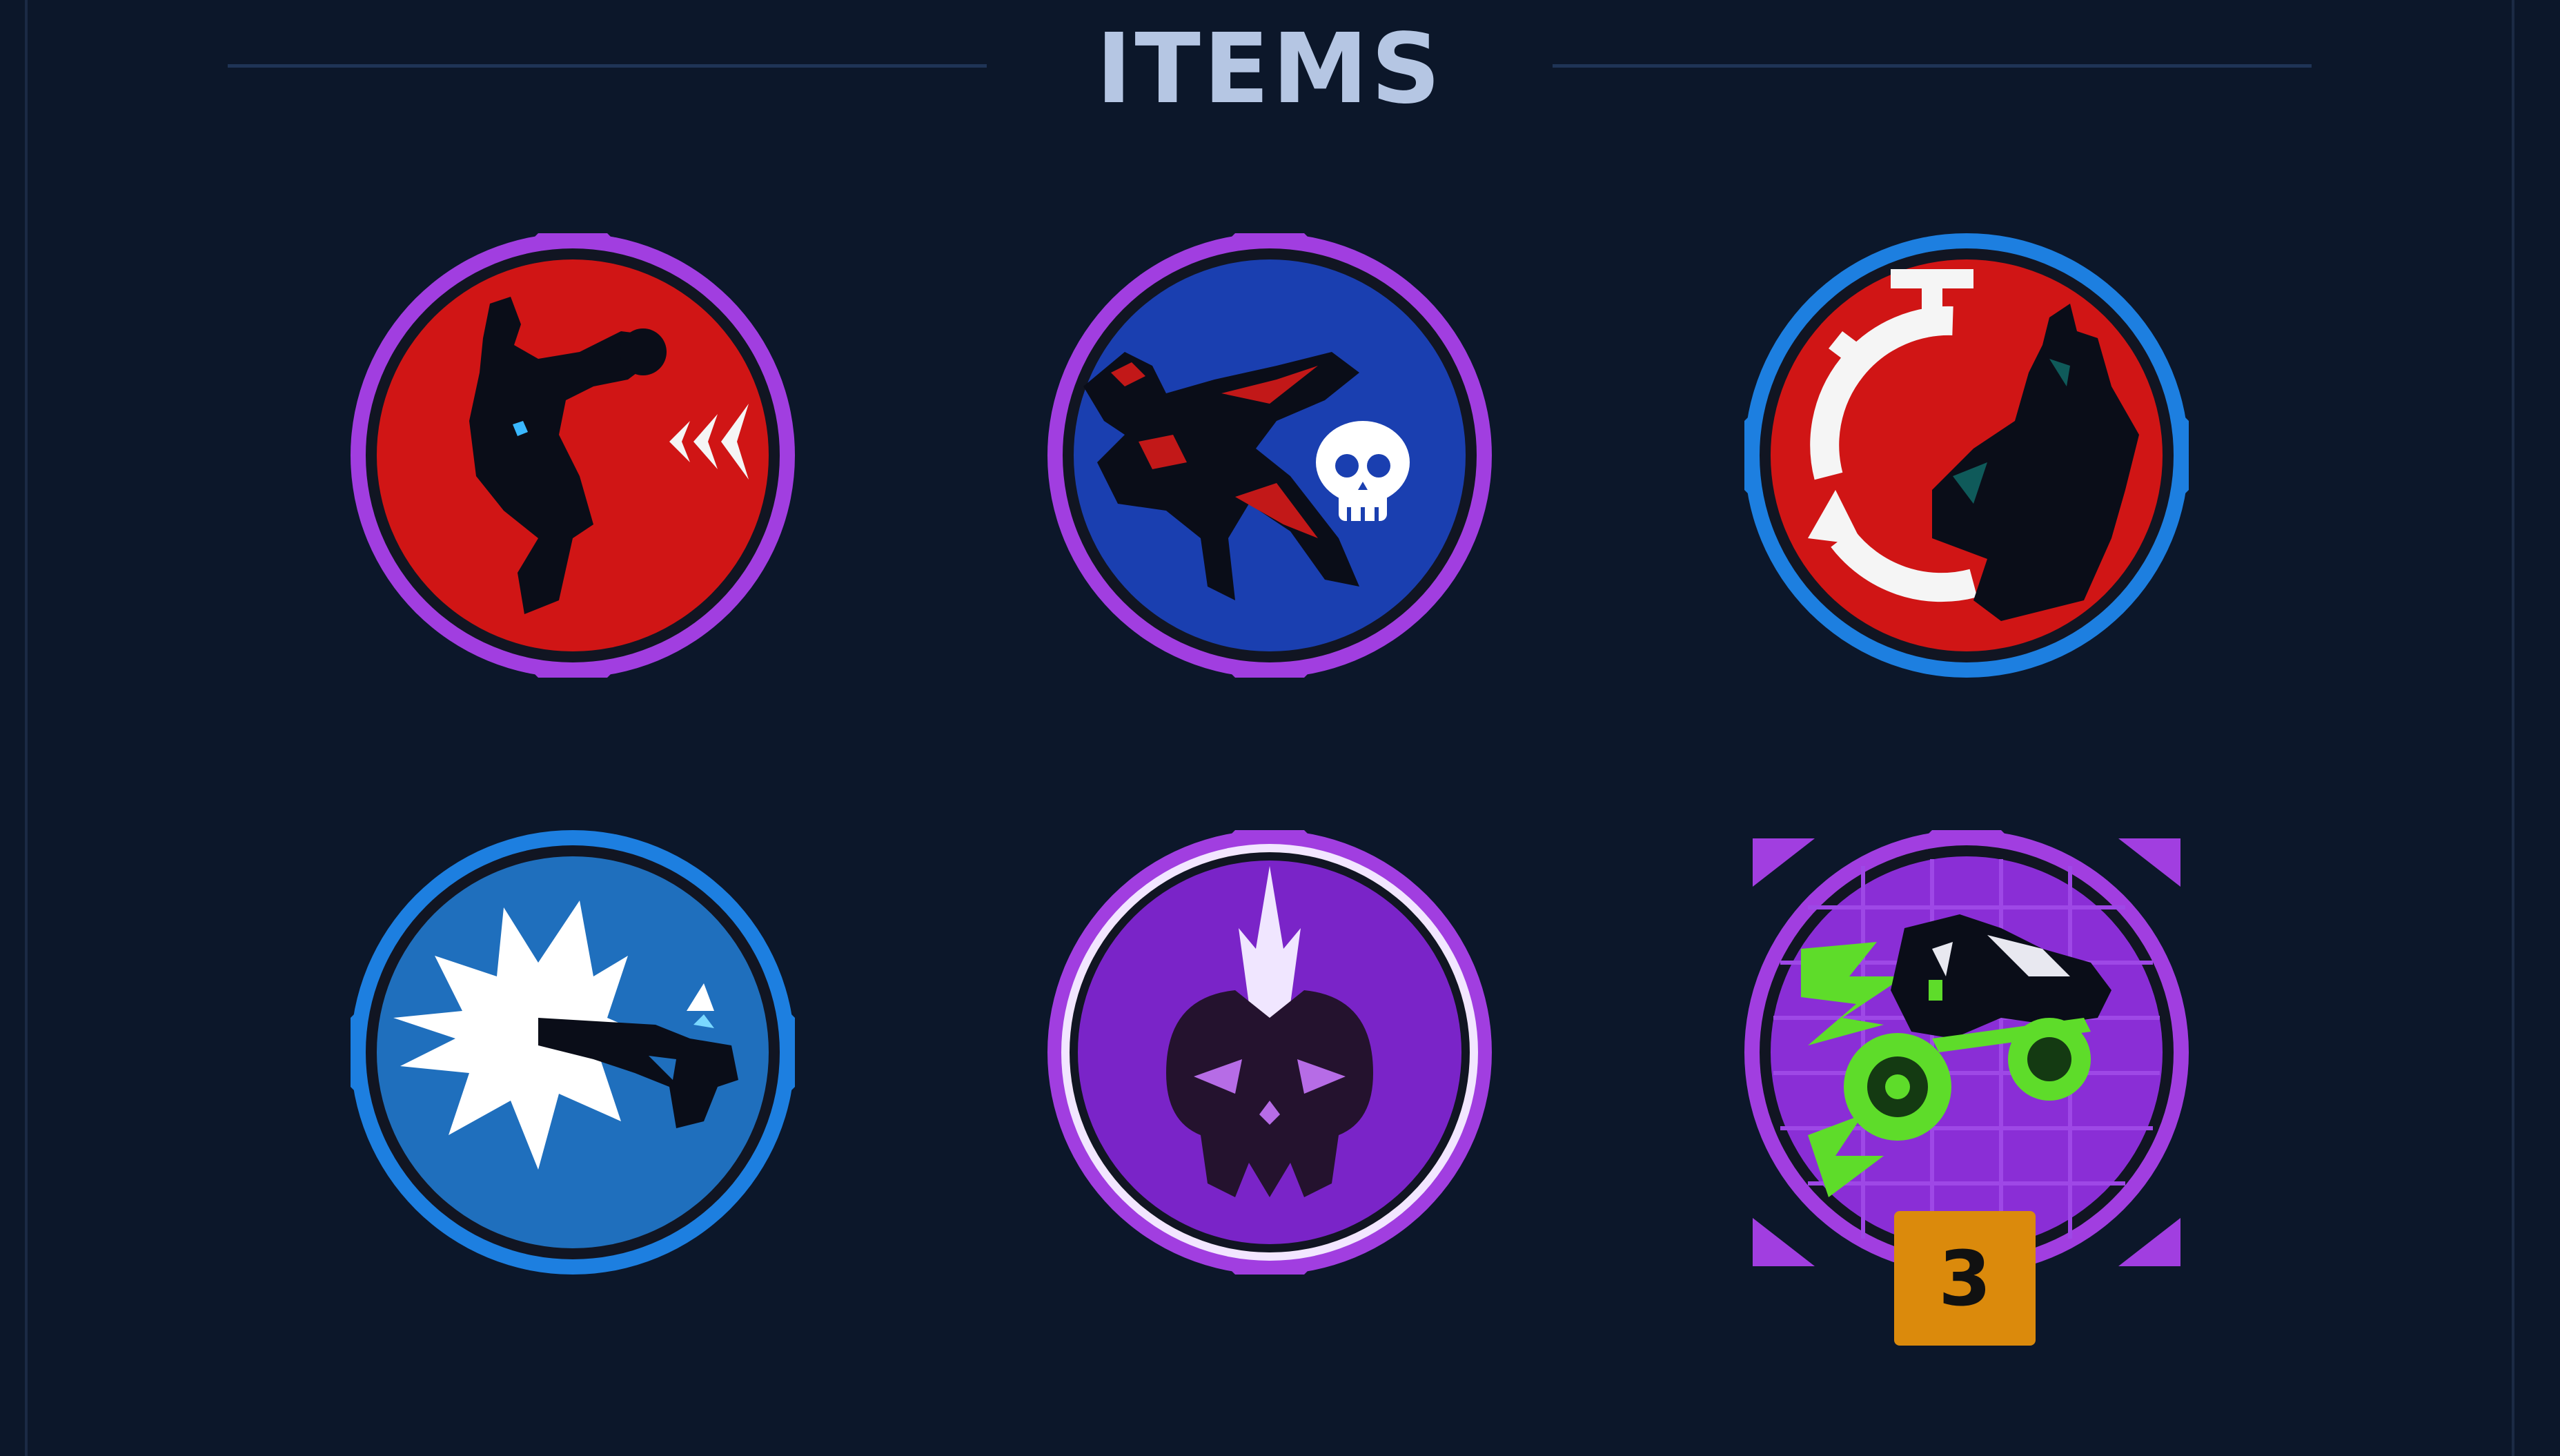  Describe the element at coordinates (1965, 1278) in the screenshot. I see `stack-count-badge: 3` at that location.